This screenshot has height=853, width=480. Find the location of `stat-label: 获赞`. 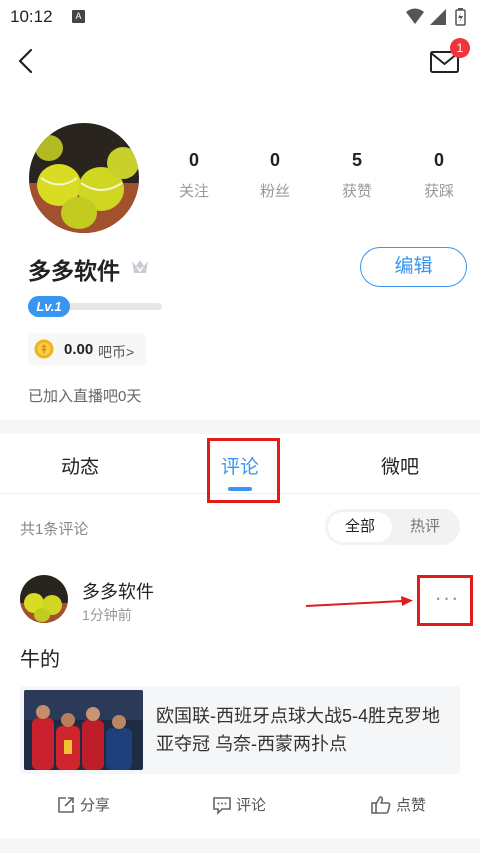

stat-label: 获赞 is located at coordinates (356, 191).